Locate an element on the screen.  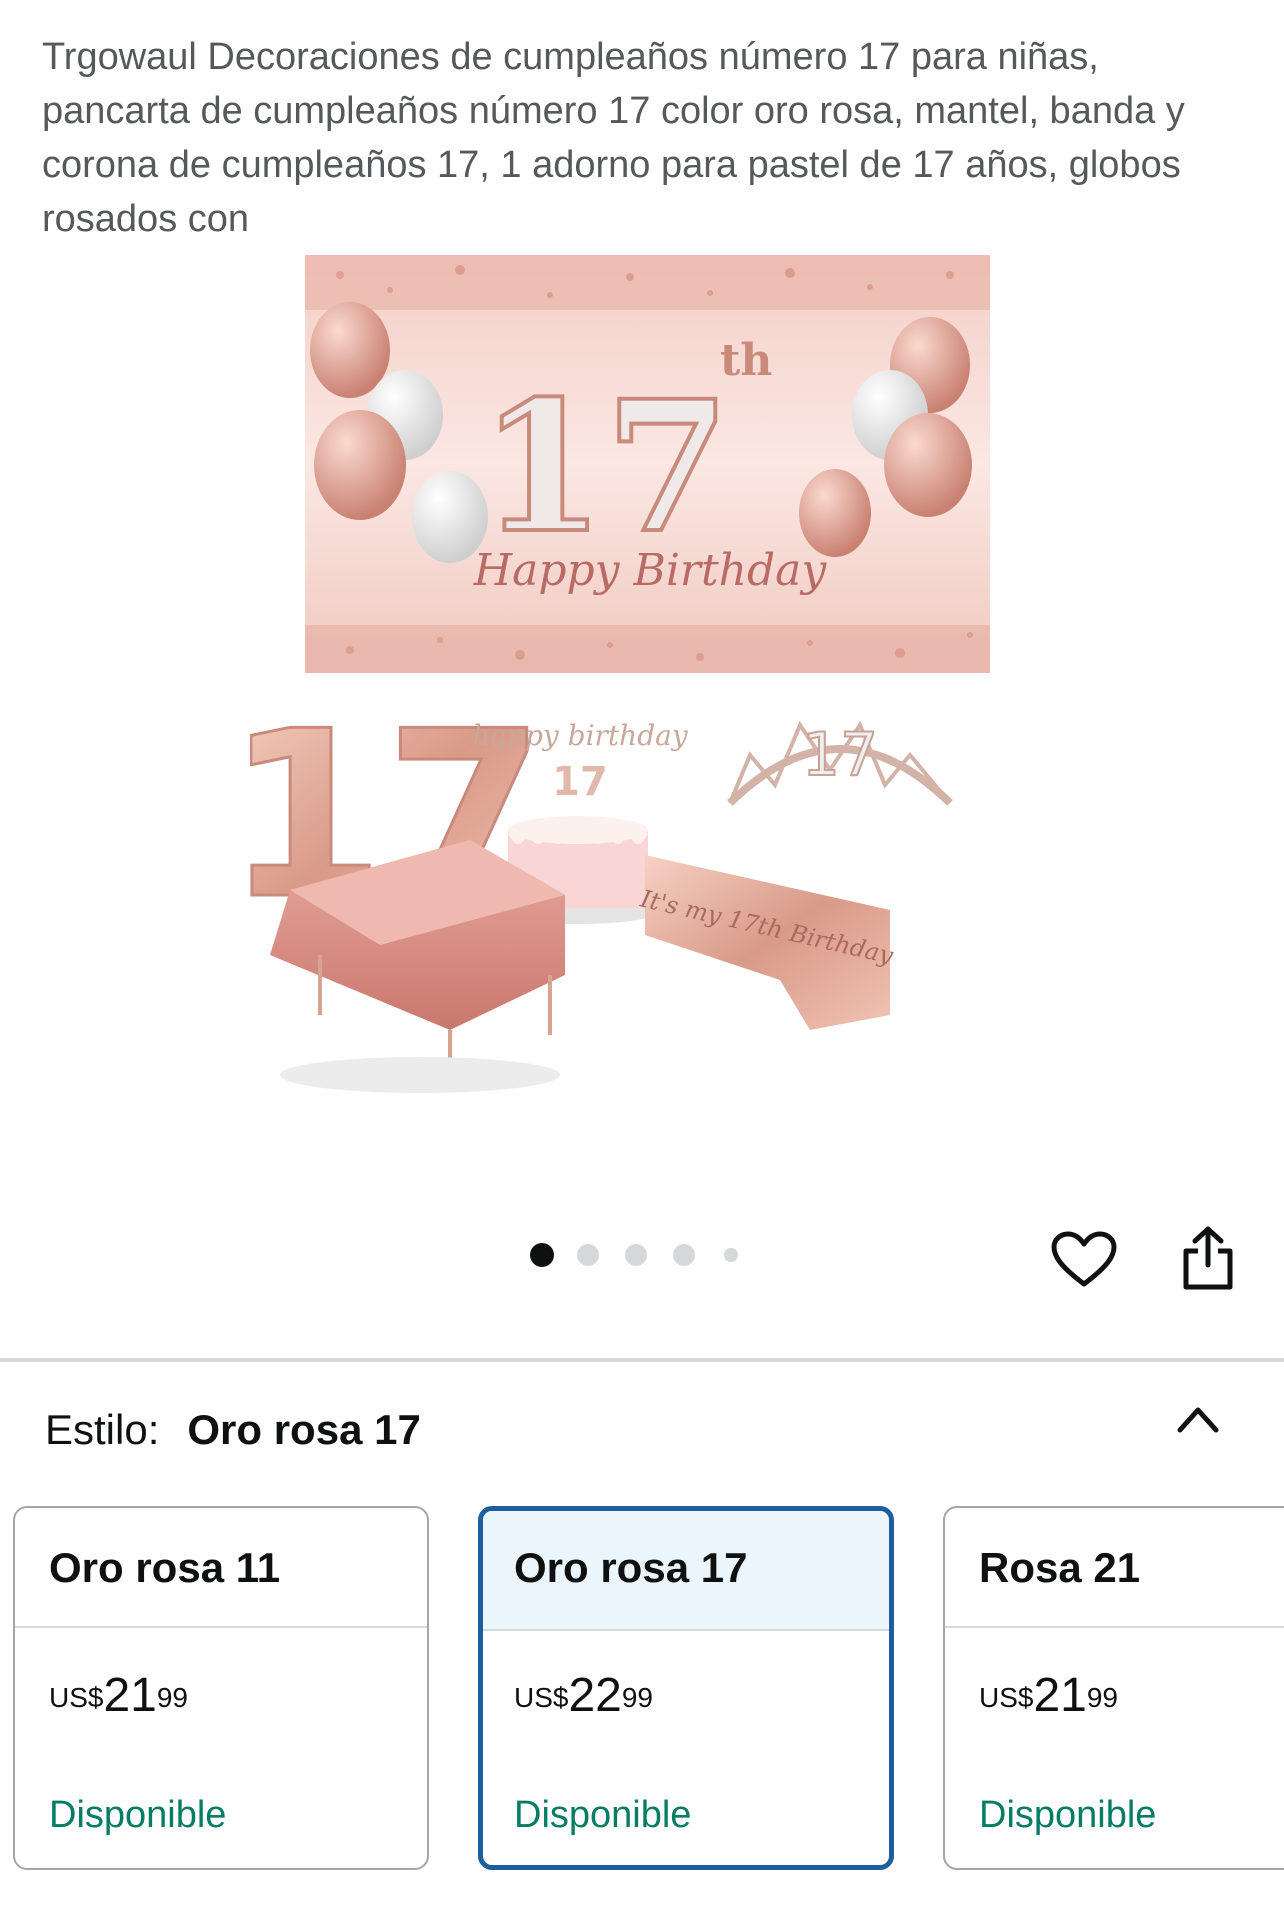
tiara: 17 is located at coordinates (840, 762).